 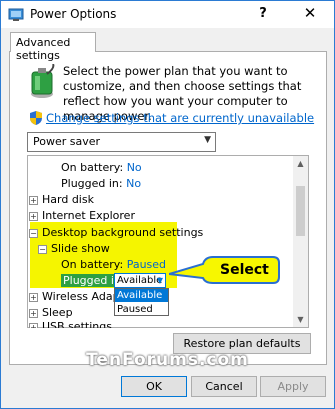 I want to click on plugged-in-value: Available, so click(x=140, y=280).